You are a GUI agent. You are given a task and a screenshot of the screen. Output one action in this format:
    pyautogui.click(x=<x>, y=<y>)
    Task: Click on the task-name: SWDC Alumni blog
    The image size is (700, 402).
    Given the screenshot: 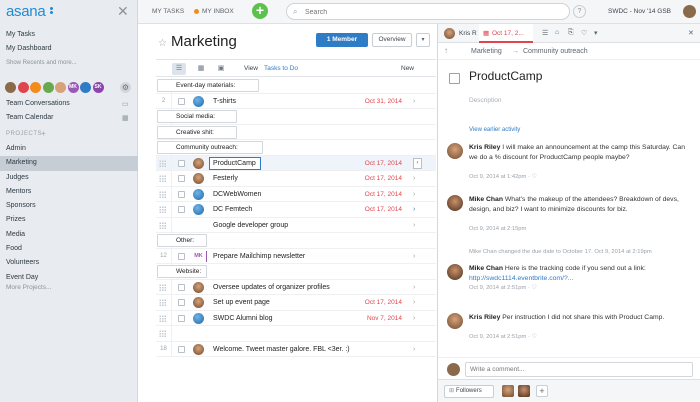 What is the action you would take?
    pyautogui.click(x=243, y=319)
    